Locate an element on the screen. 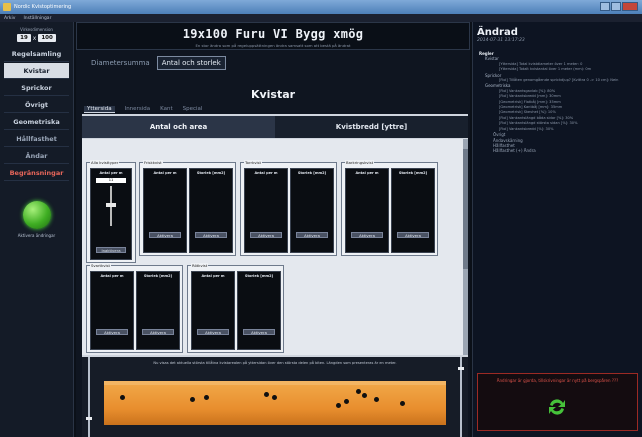 This screenshot has width=642, height=437. side-tabs: Yttersida Innersida Kant Special is located at coordinates (143, 109).